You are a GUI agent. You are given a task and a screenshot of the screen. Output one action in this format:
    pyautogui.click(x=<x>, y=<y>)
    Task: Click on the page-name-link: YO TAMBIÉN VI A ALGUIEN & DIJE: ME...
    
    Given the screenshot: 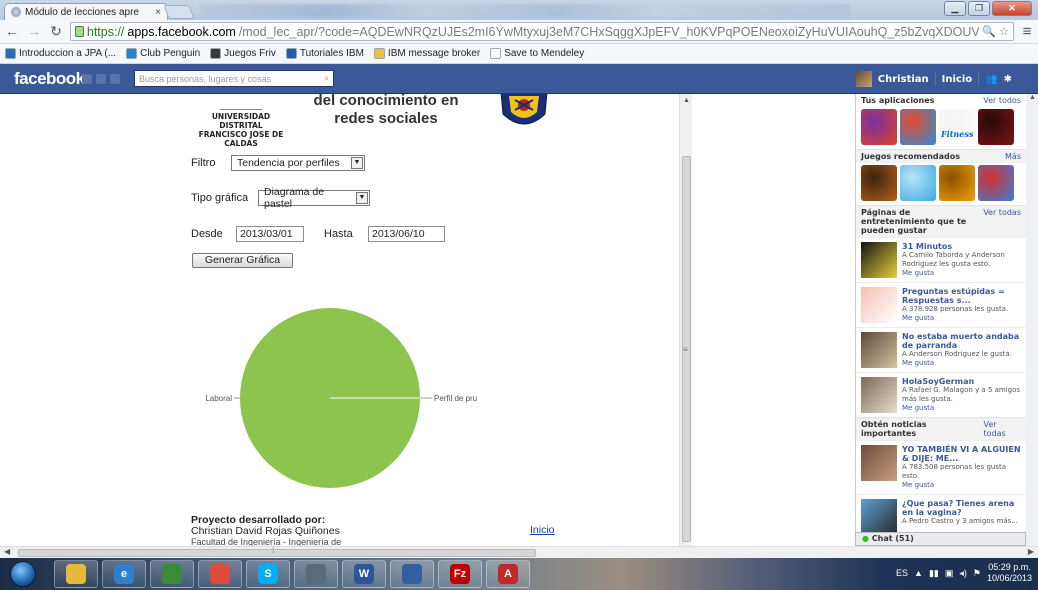 What is the action you would take?
    pyautogui.click(x=961, y=454)
    